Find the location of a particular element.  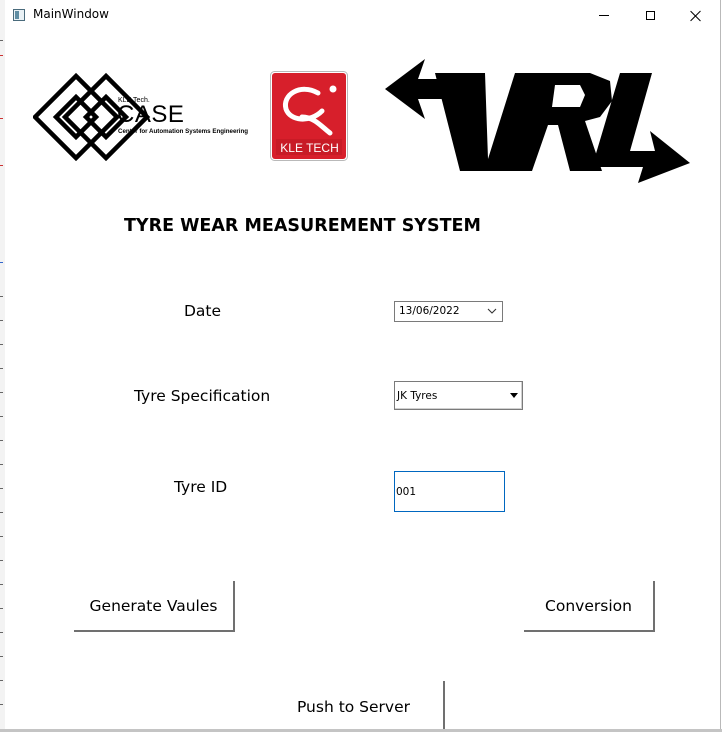

date-label: Date is located at coordinates (203, 311).